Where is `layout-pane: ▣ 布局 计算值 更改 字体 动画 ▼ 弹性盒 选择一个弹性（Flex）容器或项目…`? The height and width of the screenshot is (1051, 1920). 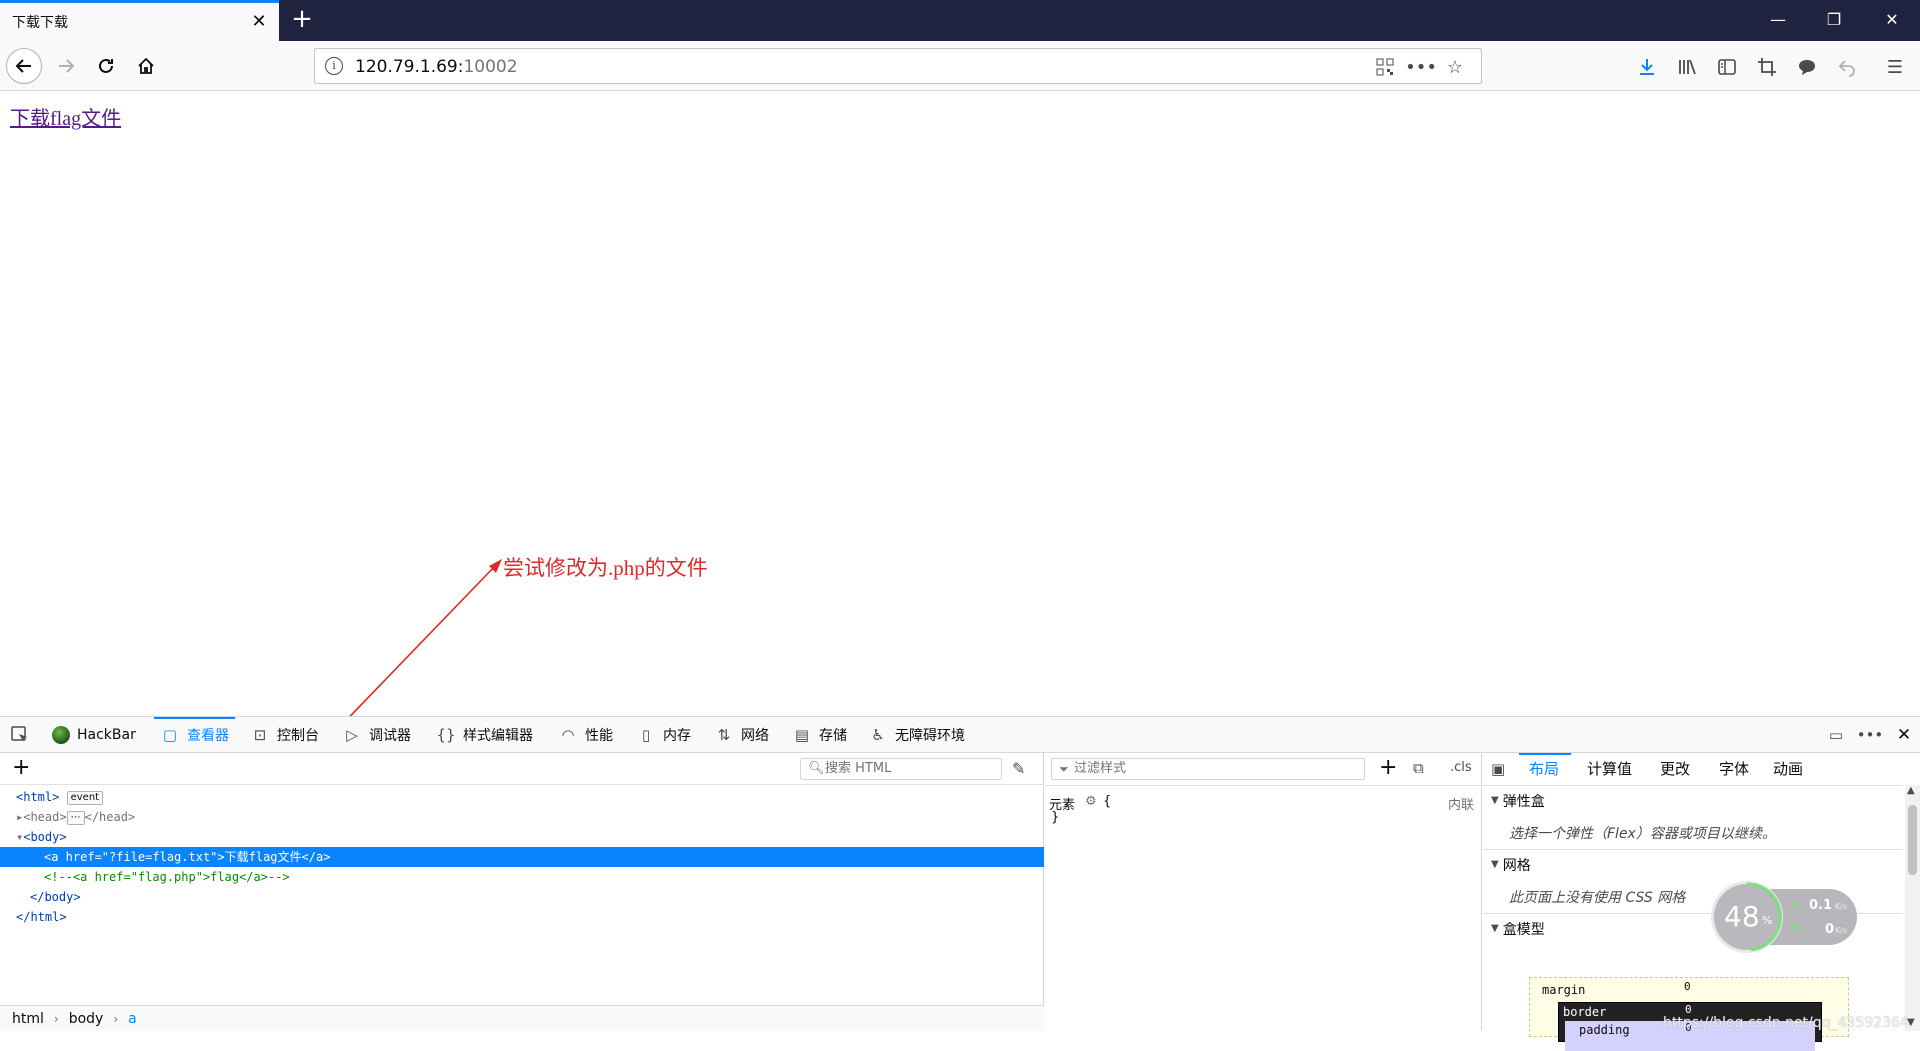
layout-pane: ▣ 布局 计算值 更改 字体 动画 ▼ 弹性盒 选择一个弹性（Flex）容器或项目… is located at coordinates (1701, 902).